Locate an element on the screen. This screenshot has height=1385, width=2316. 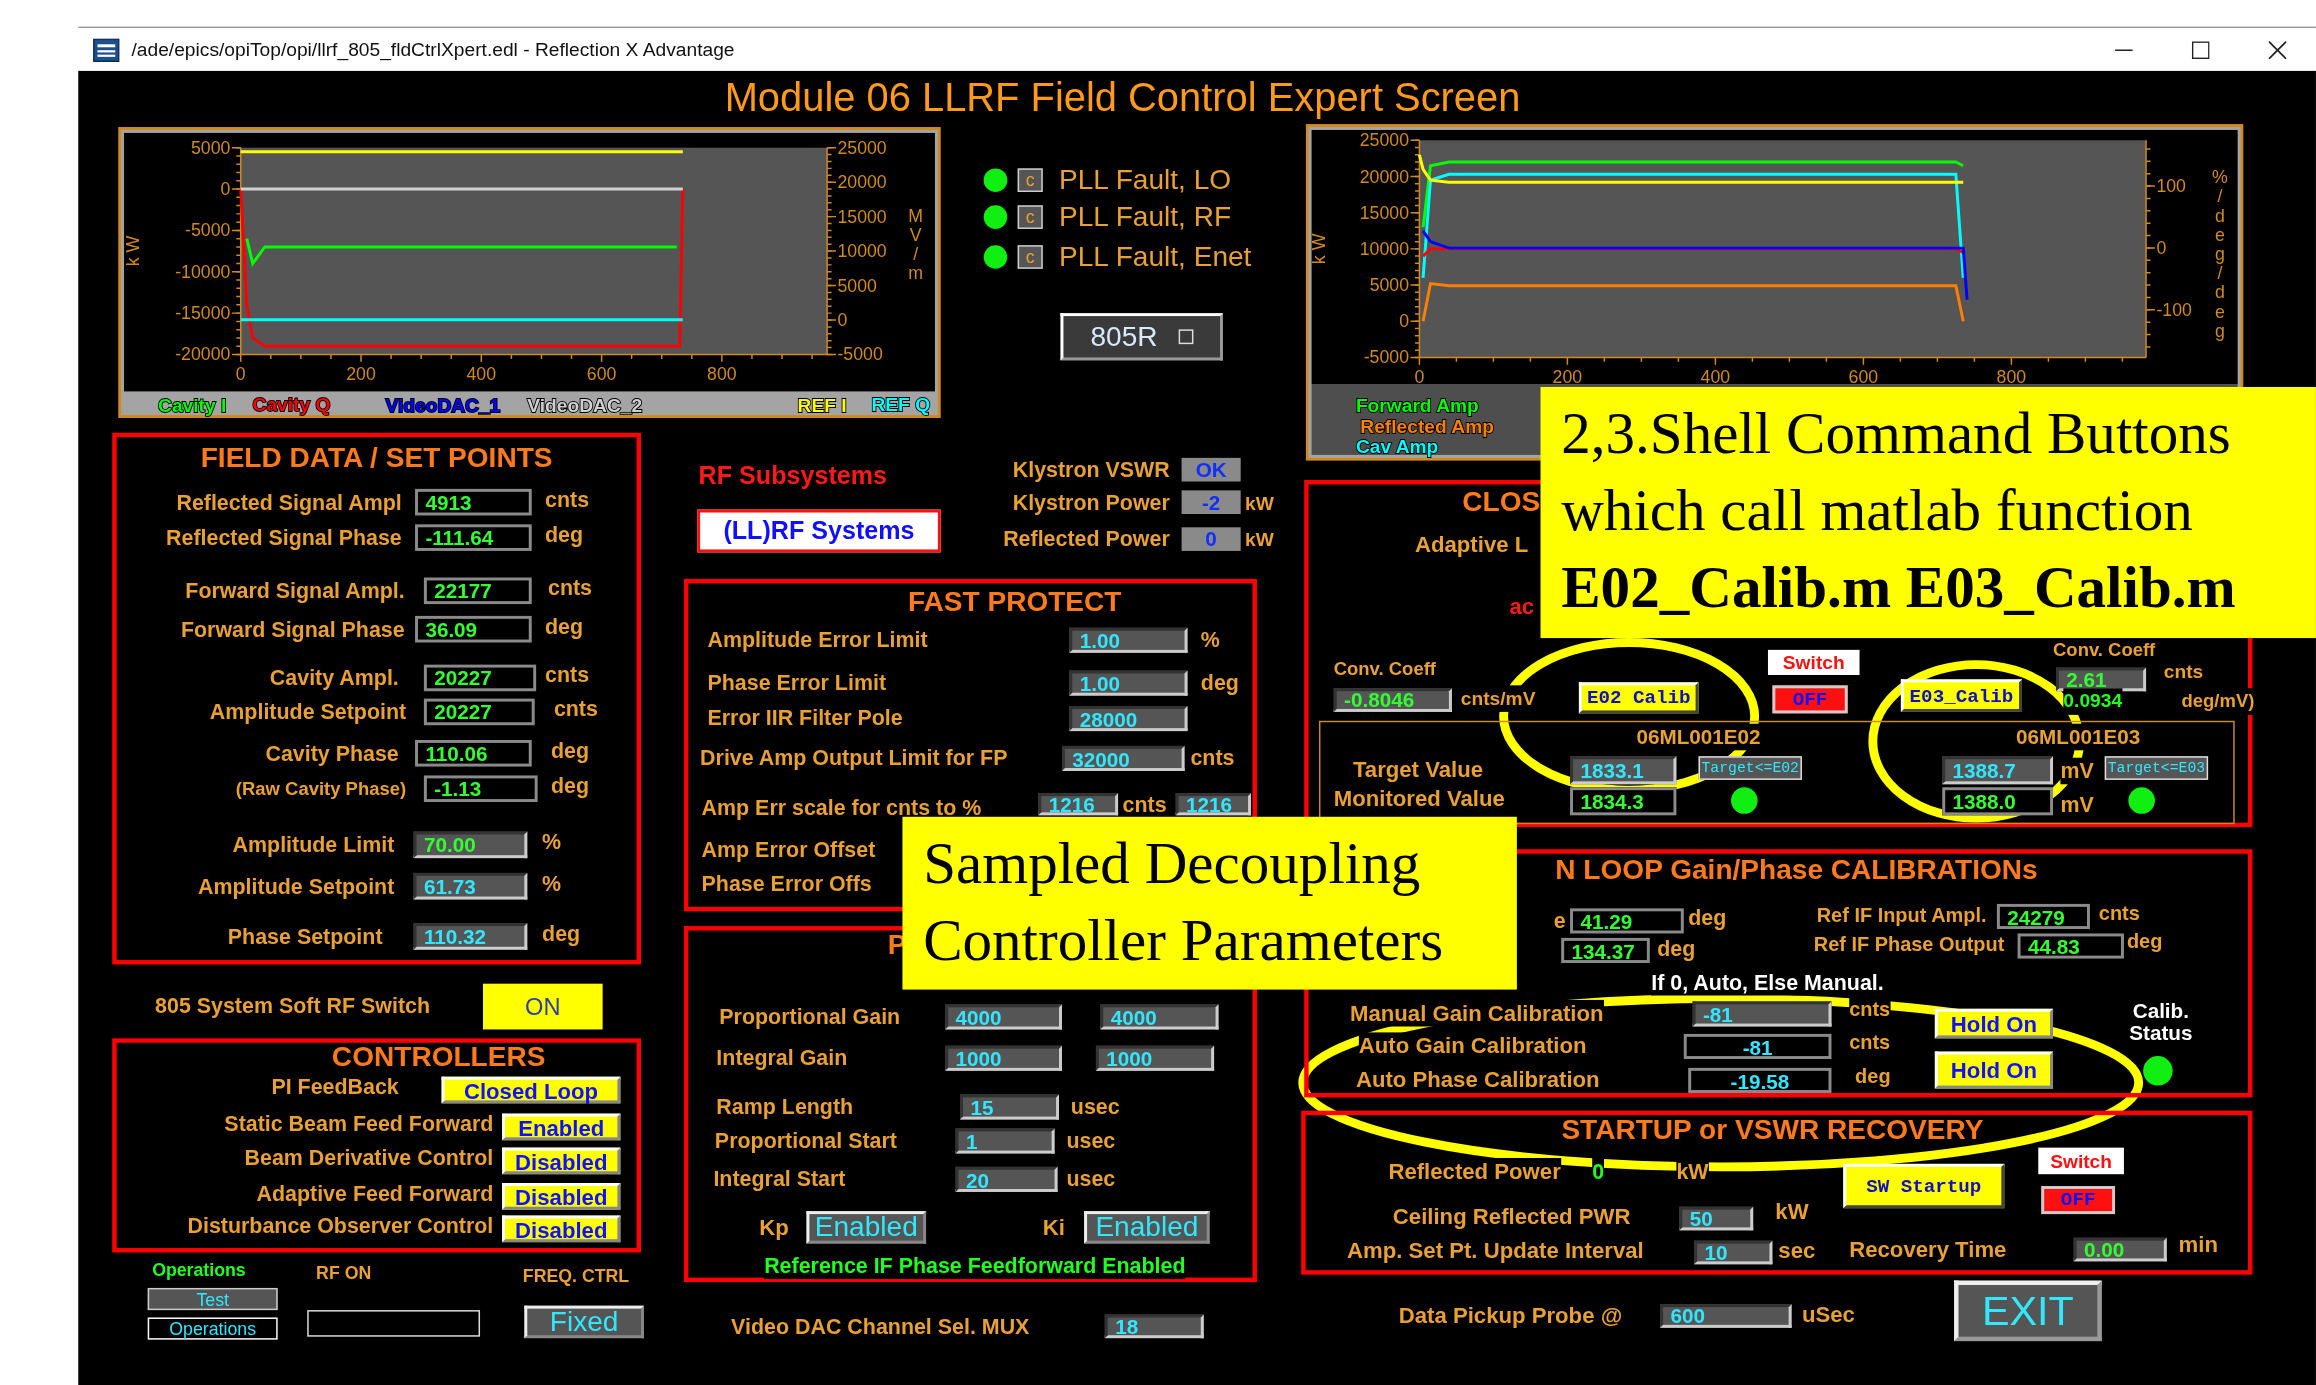
axis-tick-label: 25000 is located at coordinates (1384, 140).